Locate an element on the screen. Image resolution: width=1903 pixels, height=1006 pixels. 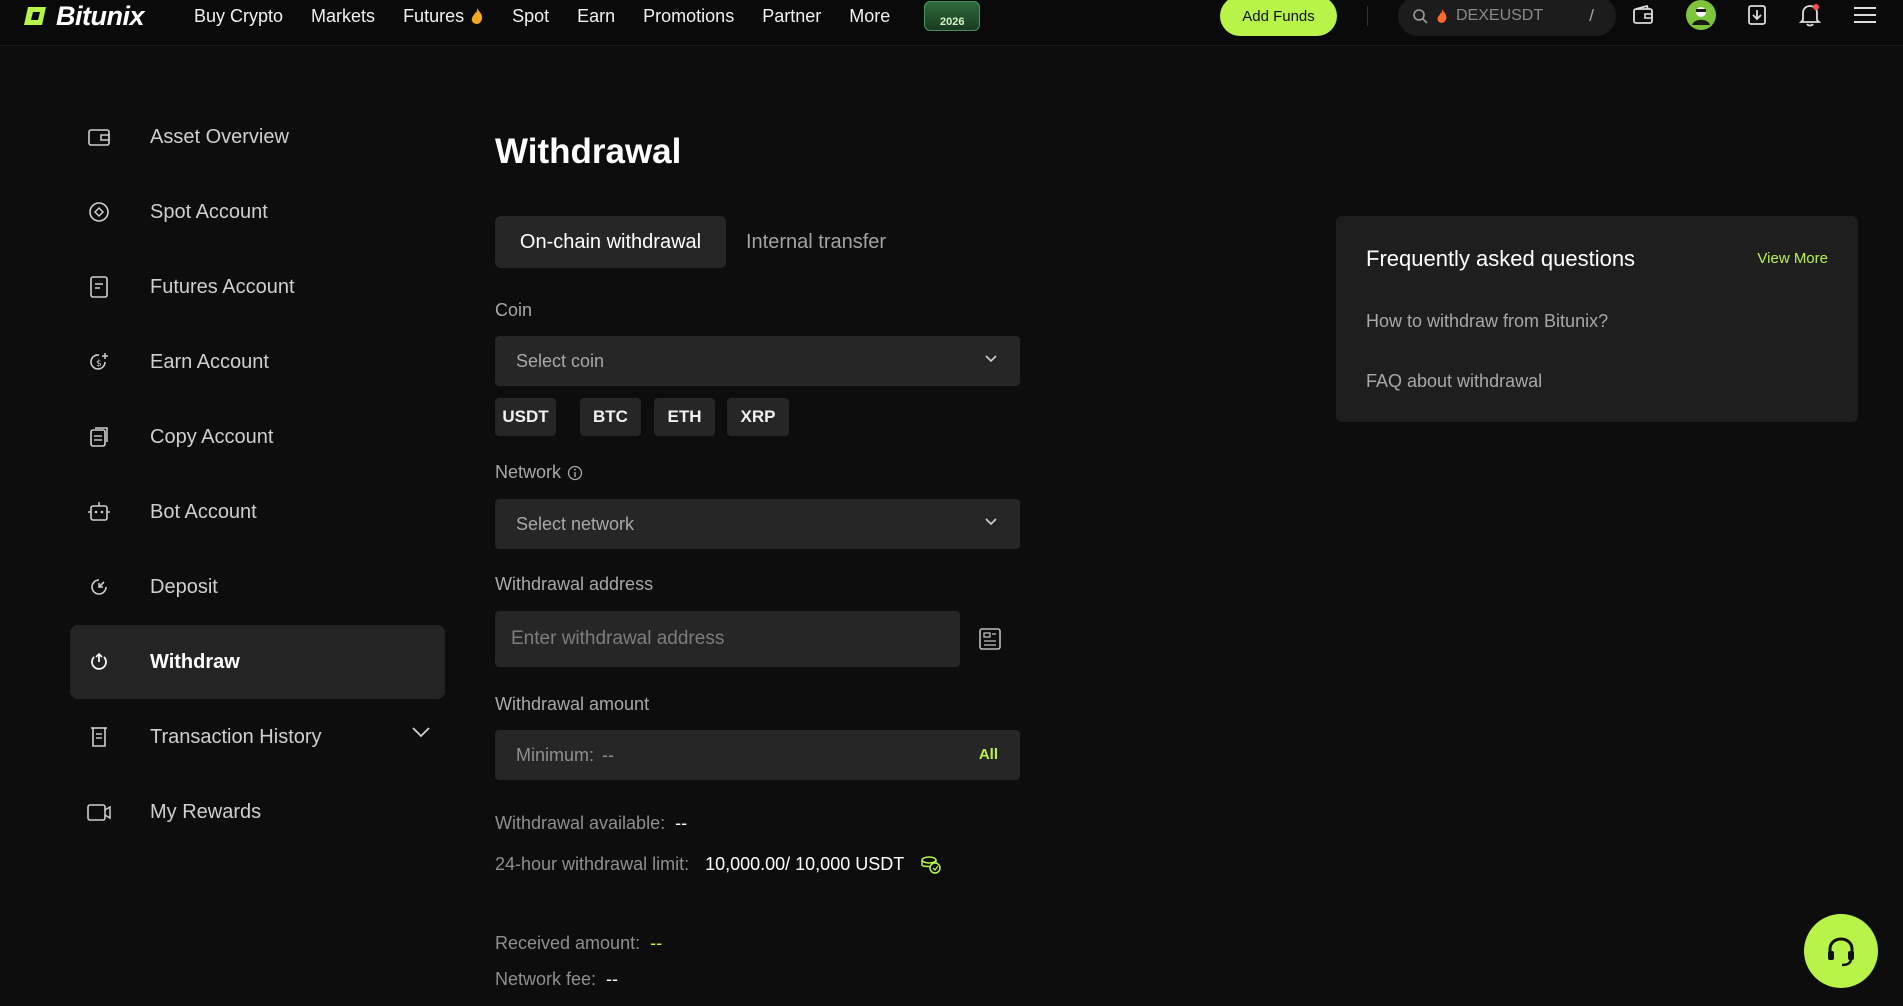
faq-link-how-to-withdraw: How to withdraw from Bitunix? is located at coordinates (1487, 321).